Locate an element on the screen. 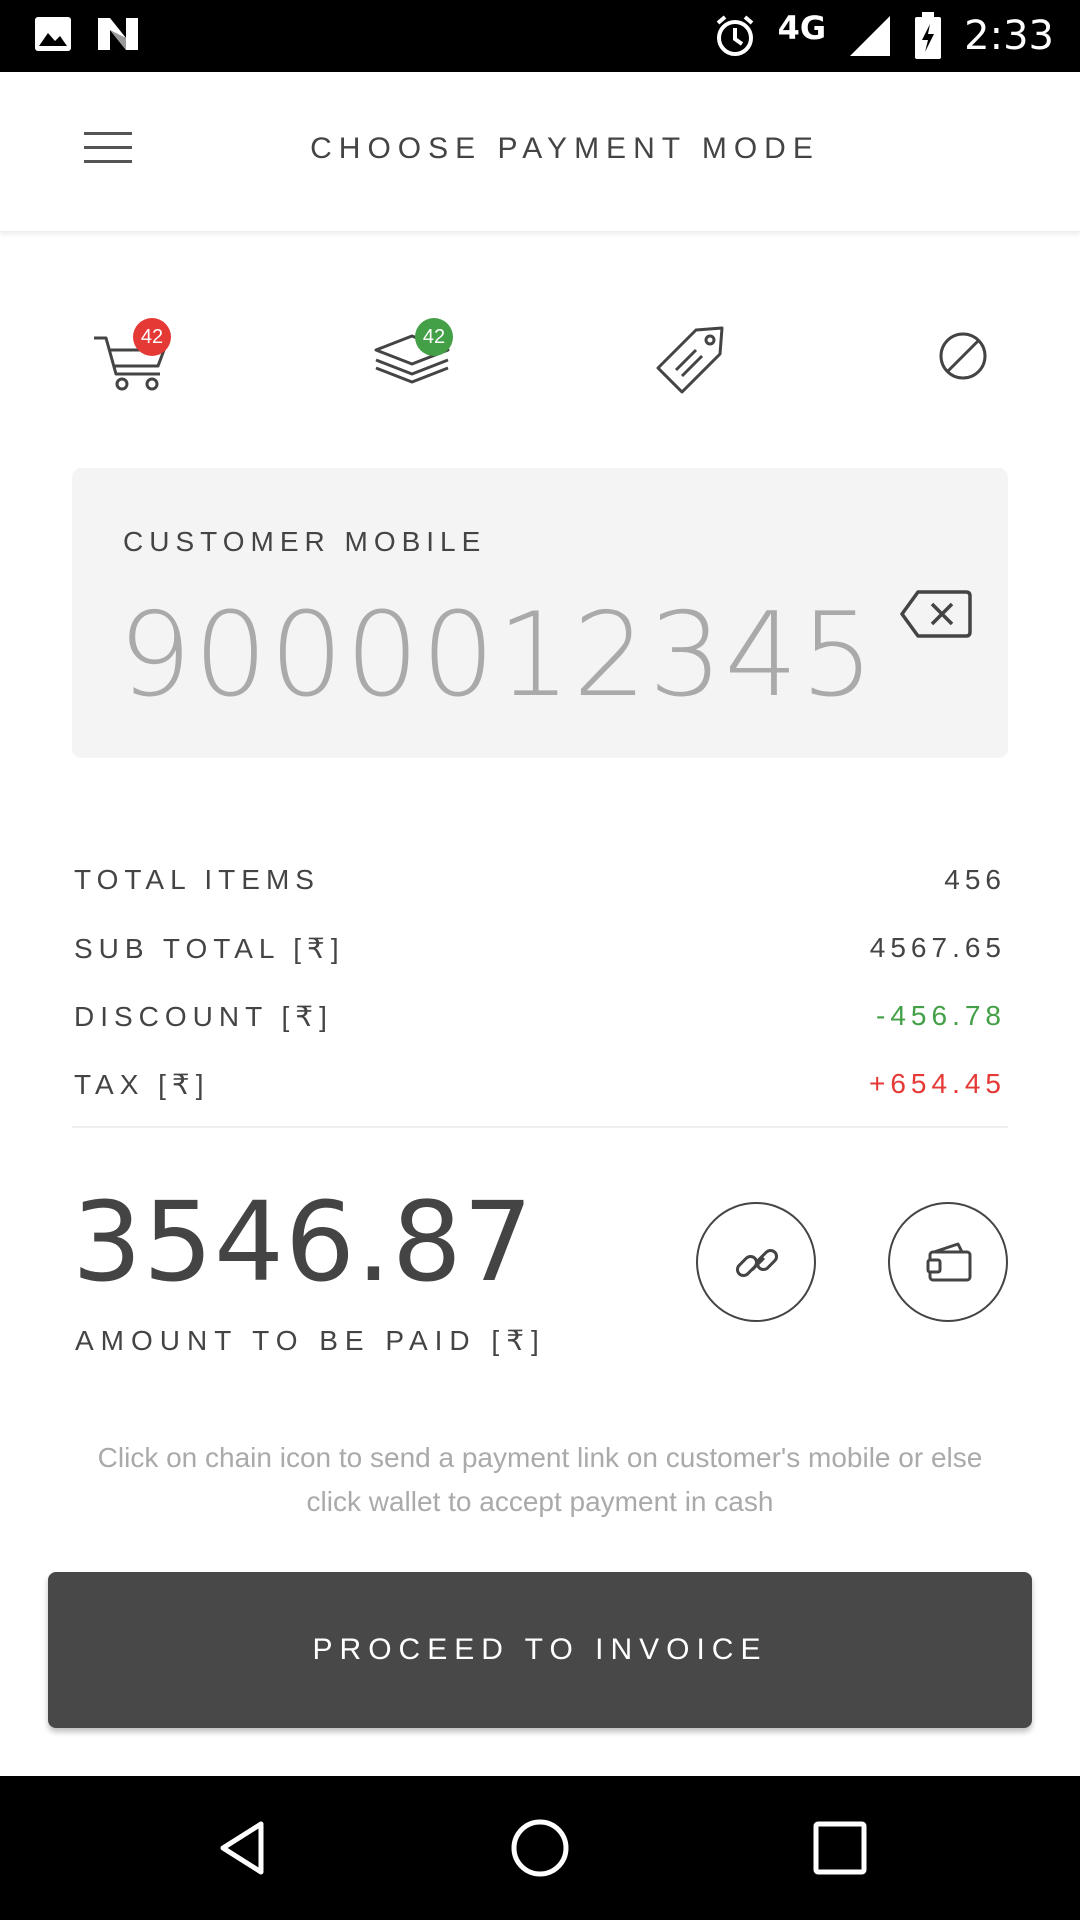 This screenshot has width=1080, height=1920. status-left is located at coordinates (87, 34).